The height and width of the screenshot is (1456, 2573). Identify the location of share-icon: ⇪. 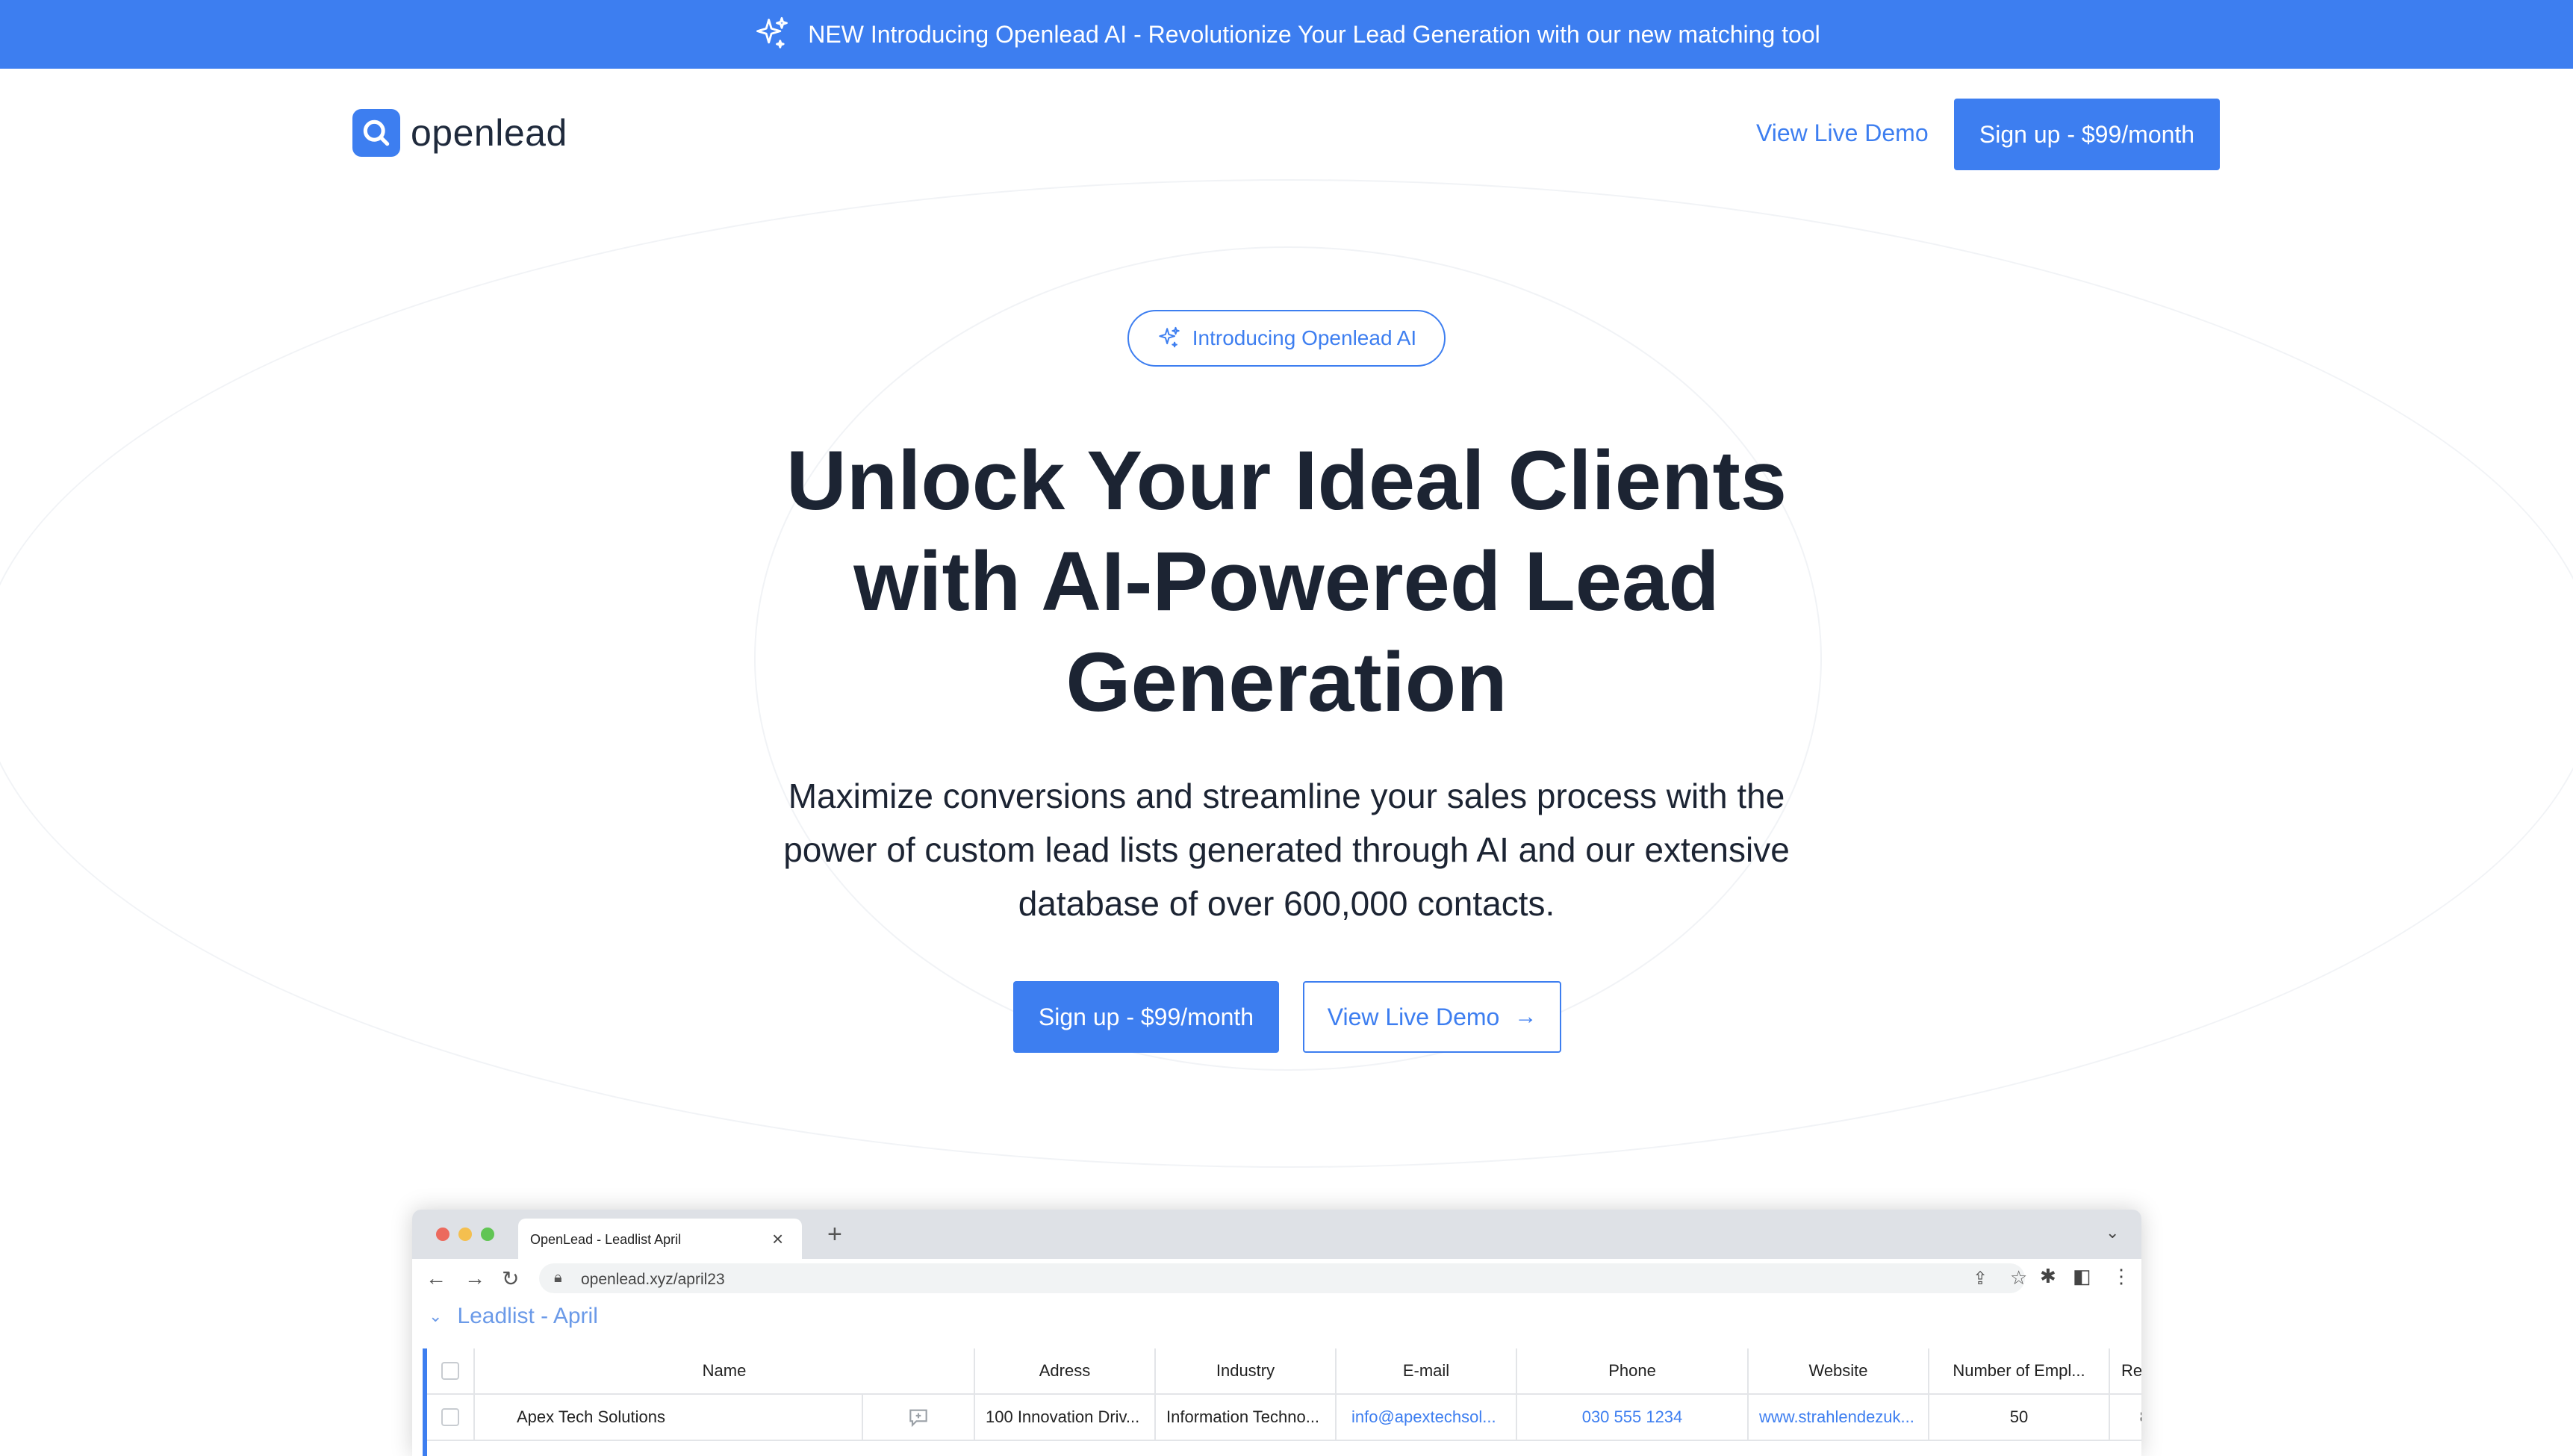
(1980, 1278).